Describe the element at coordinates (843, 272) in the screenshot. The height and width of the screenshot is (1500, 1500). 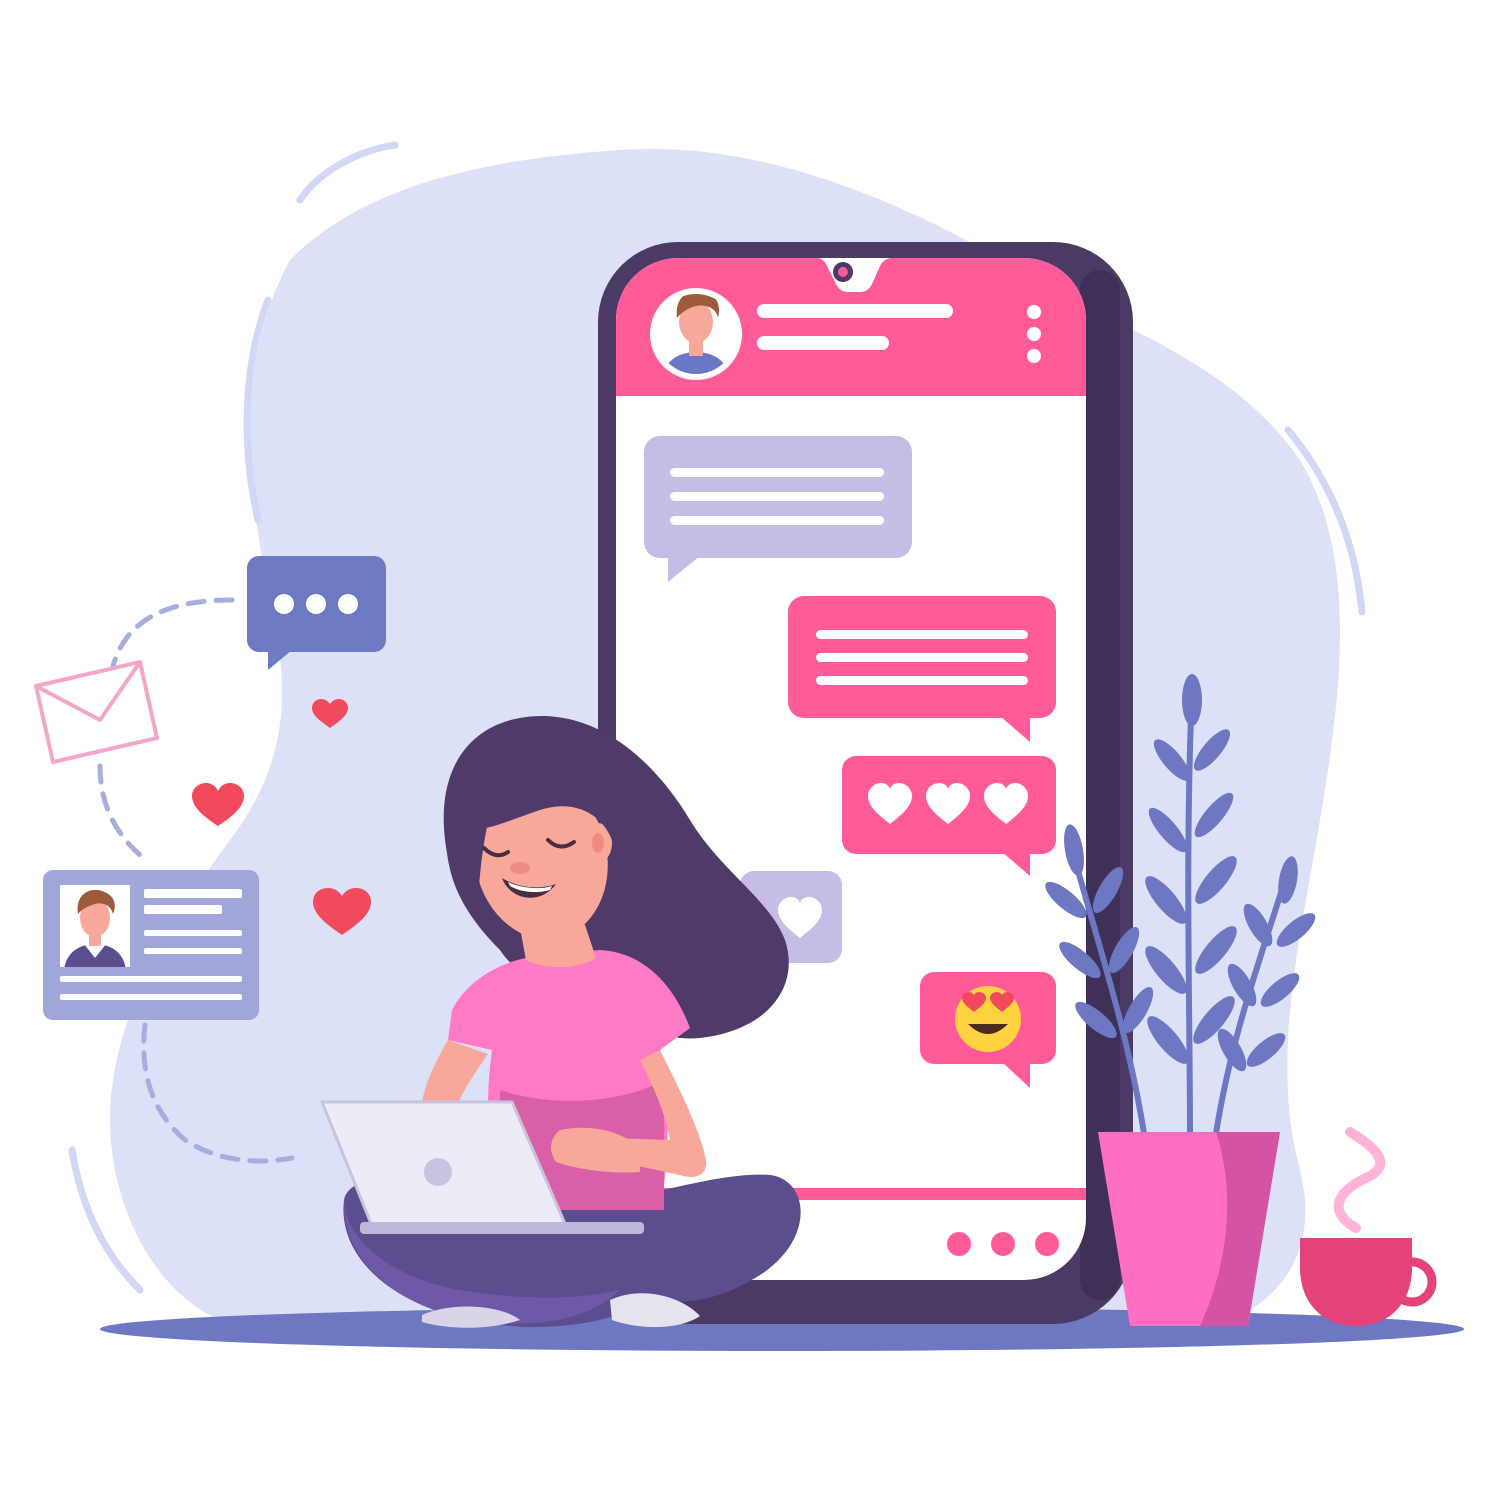
I see `front-camera-lens` at that location.